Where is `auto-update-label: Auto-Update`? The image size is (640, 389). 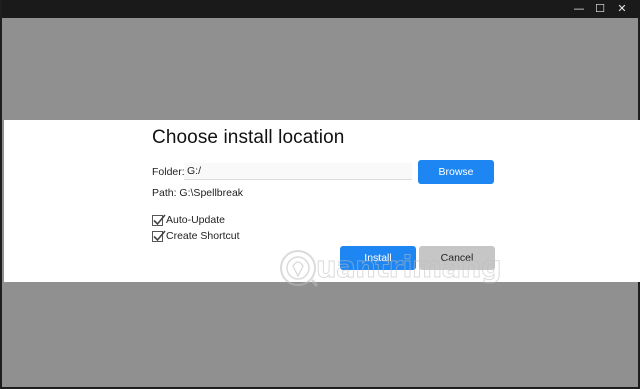 auto-update-label: Auto-Update is located at coordinates (195, 220).